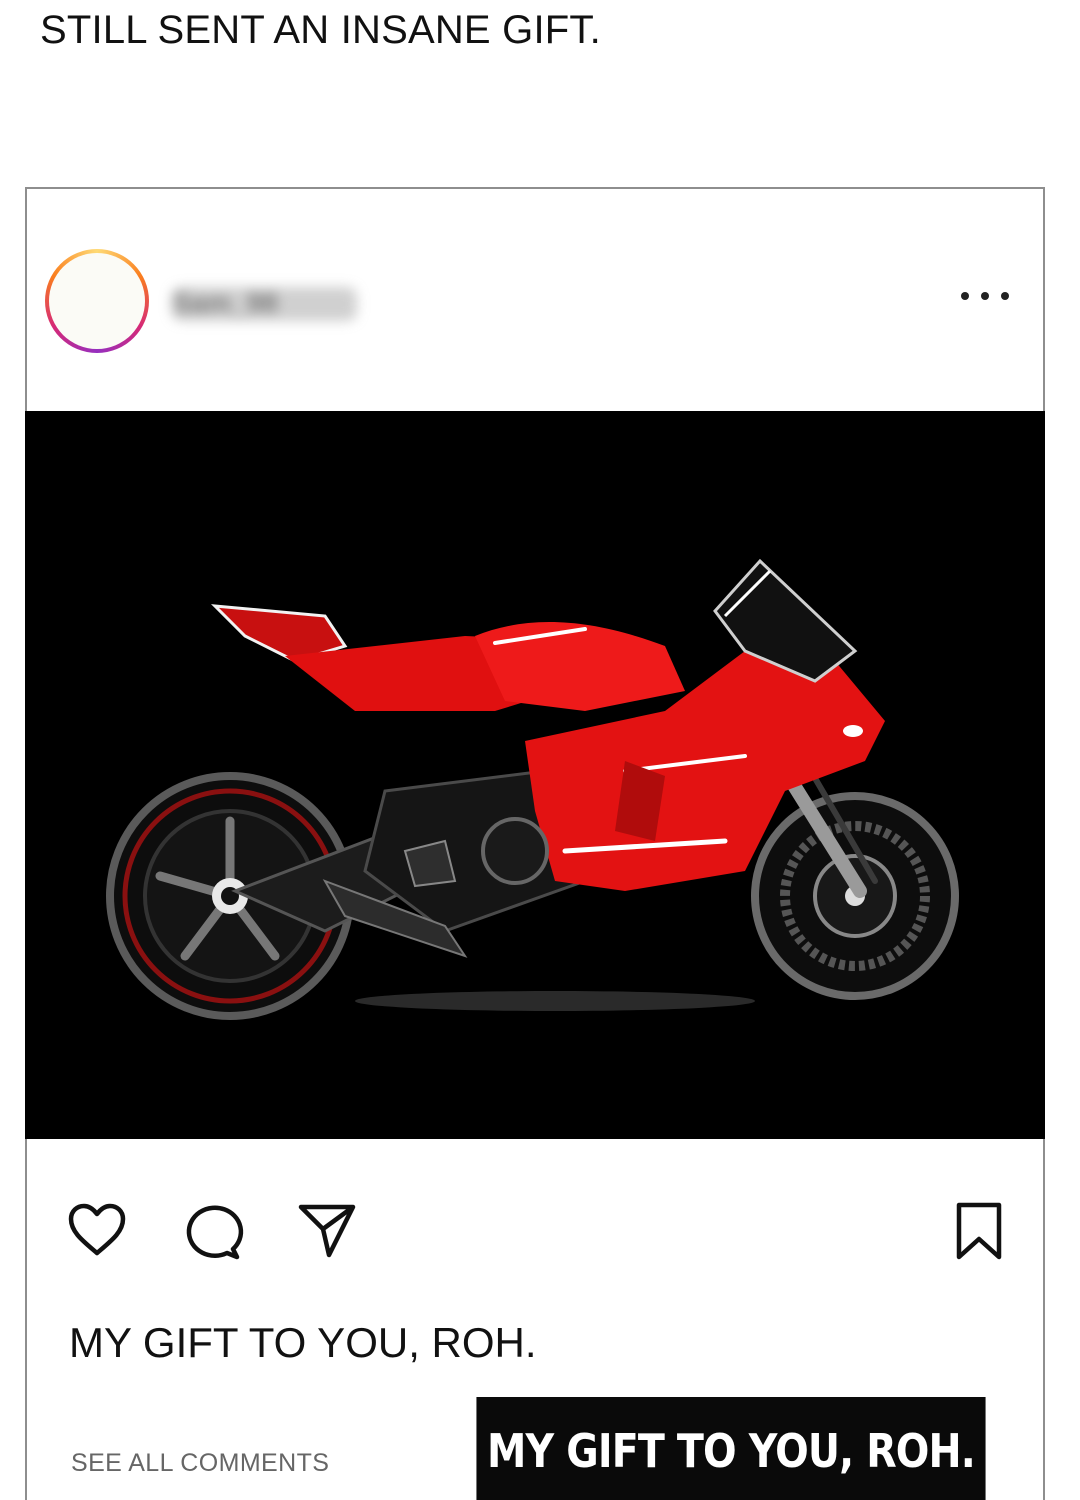 The width and height of the screenshot is (1080, 1500). Describe the element at coordinates (979, 1231) in the screenshot. I see `bookmark-icon` at that location.